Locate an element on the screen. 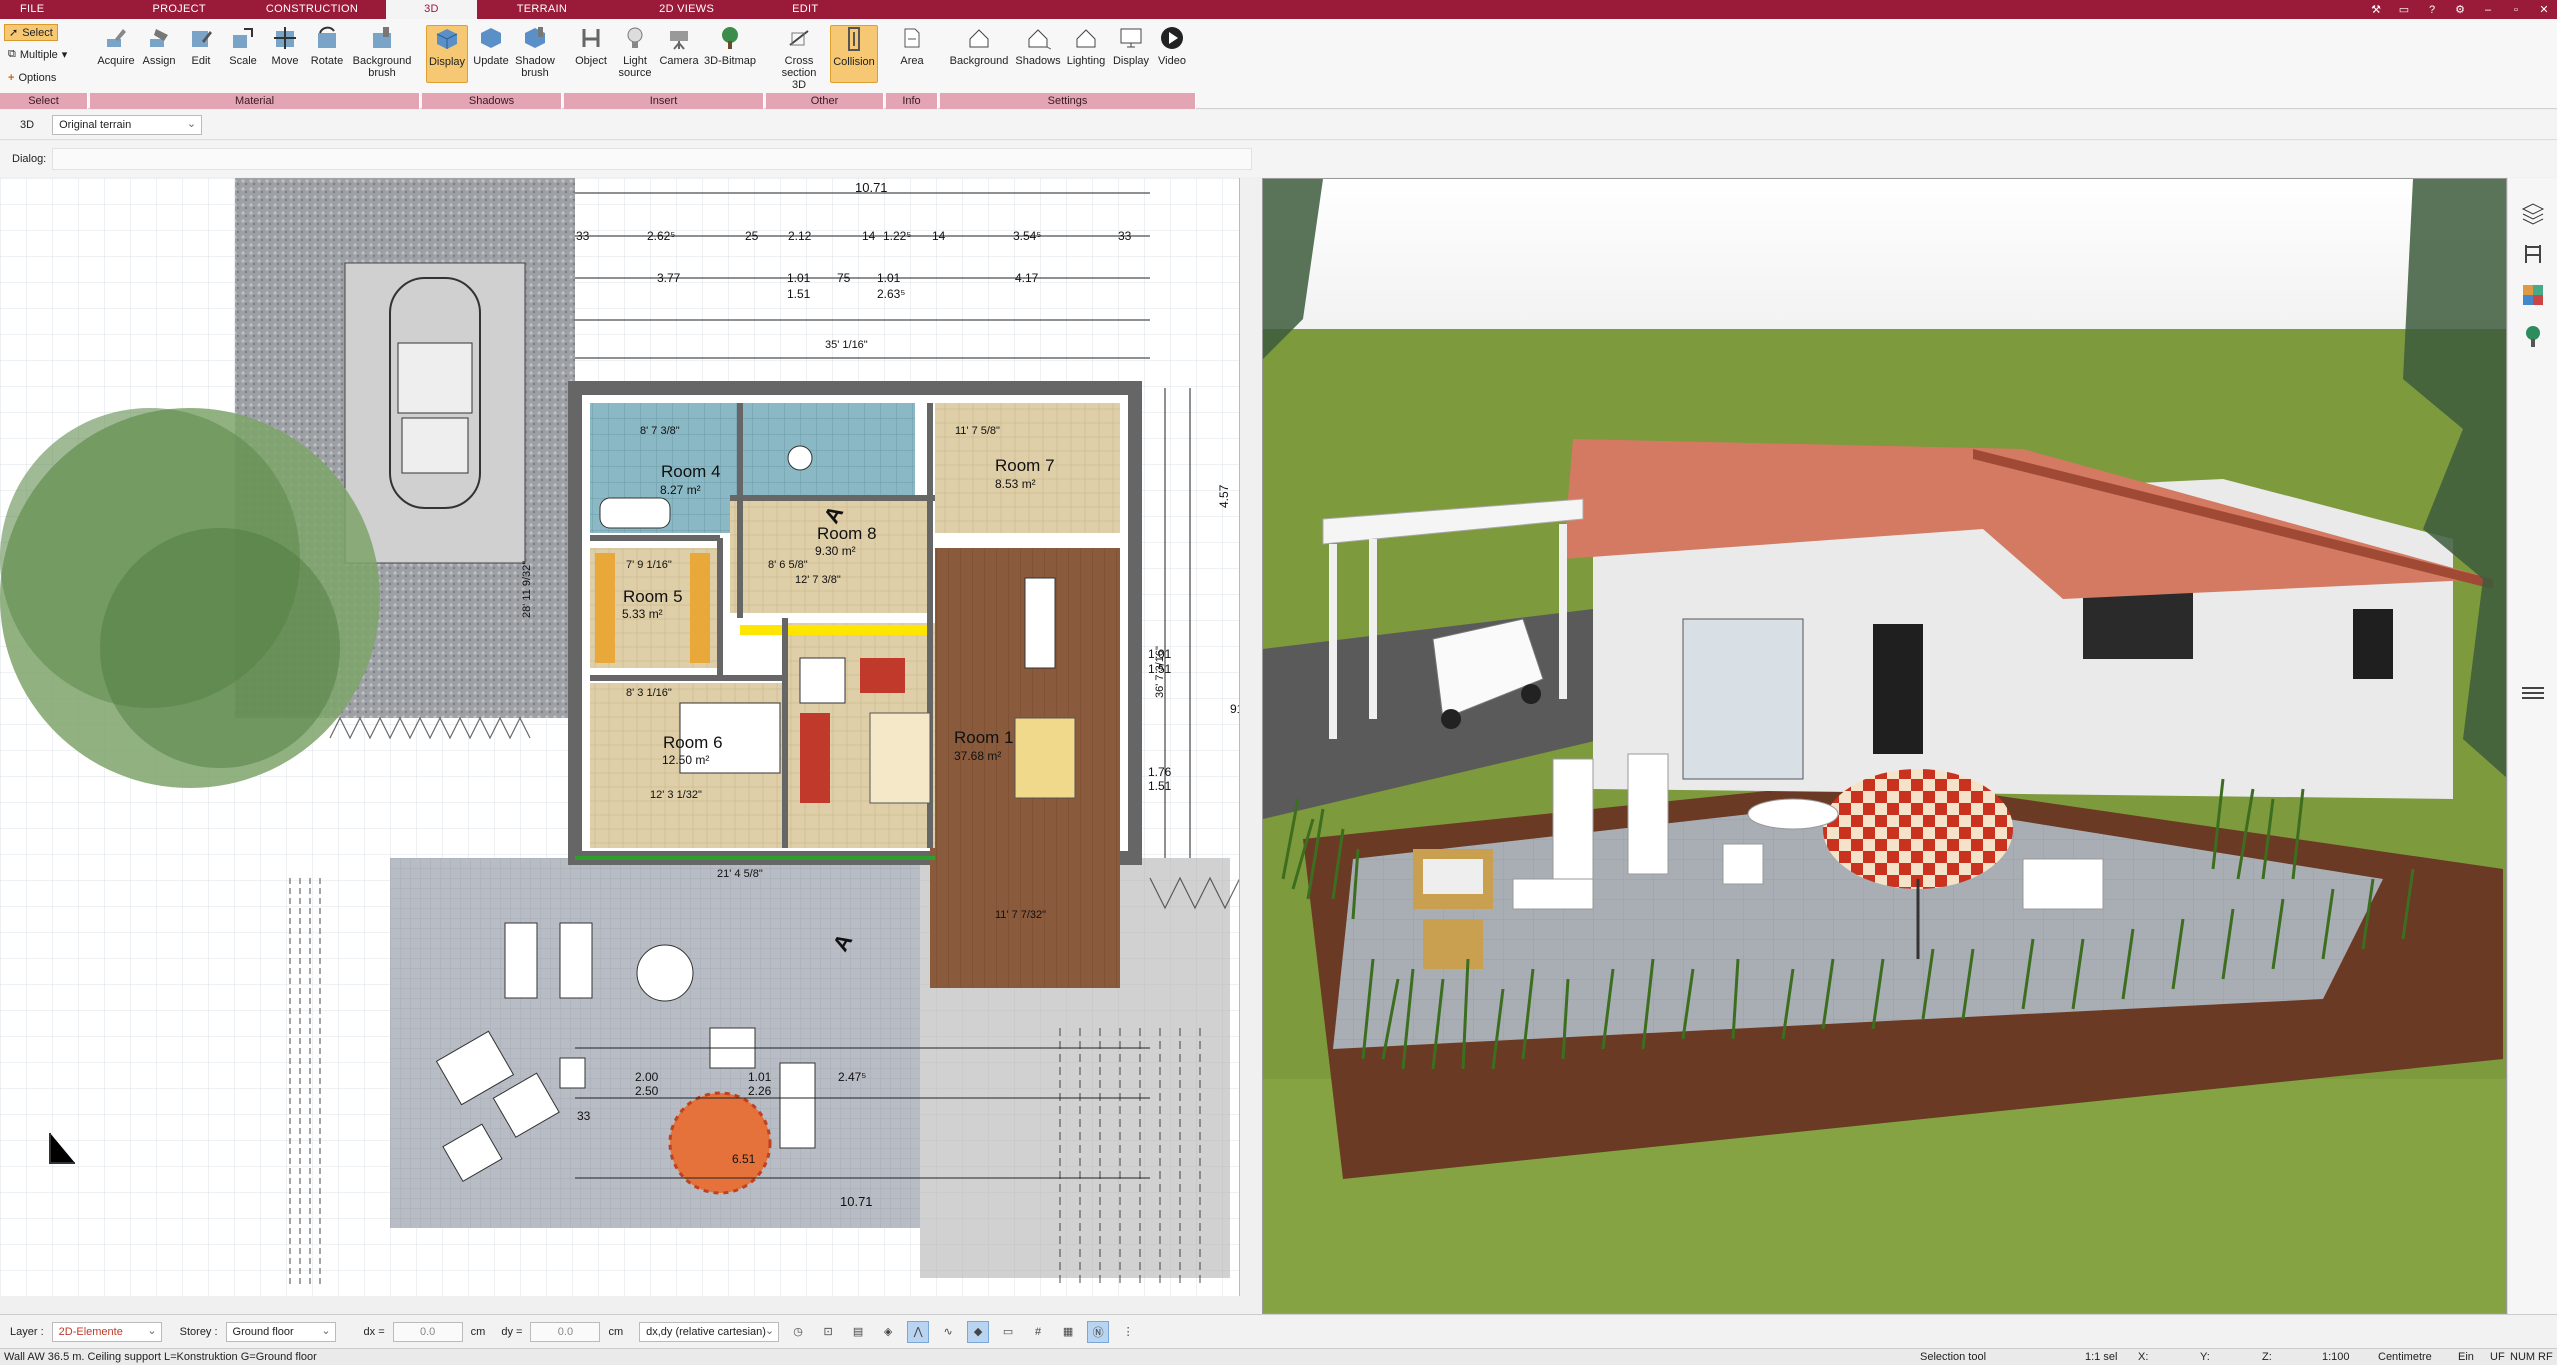  view-mode-label: 3D is located at coordinates (27, 124).